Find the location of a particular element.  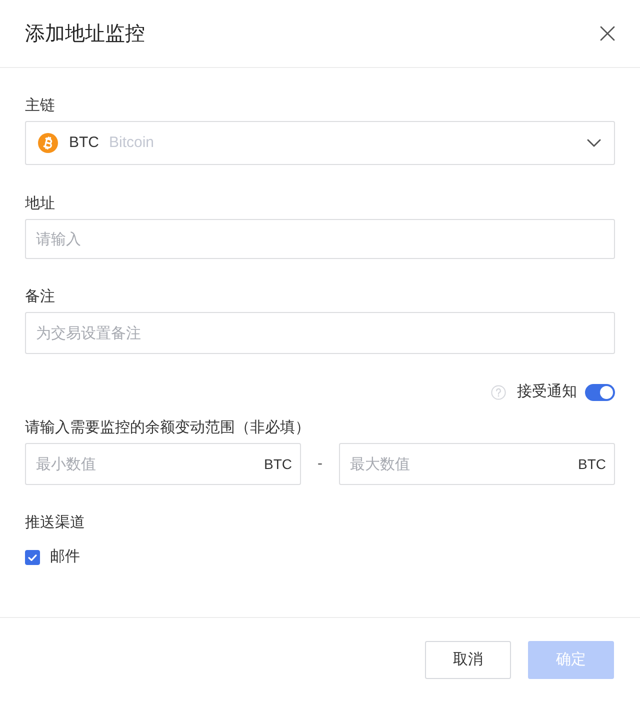

note-field: 为交易设置备注 is located at coordinates (320, 333).